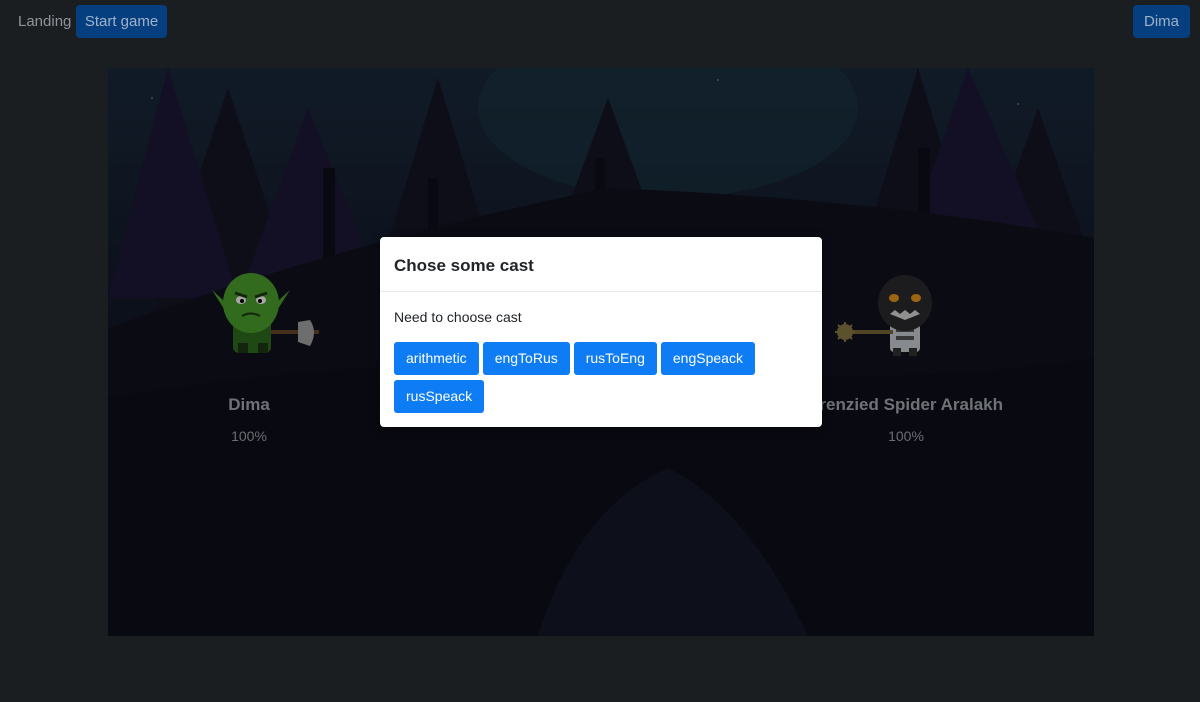  What do you see at coordinates (707, 358) in the screenshot?
I see `cast-button-eng-speack: engSpeack` at bounding box center [707, 358].